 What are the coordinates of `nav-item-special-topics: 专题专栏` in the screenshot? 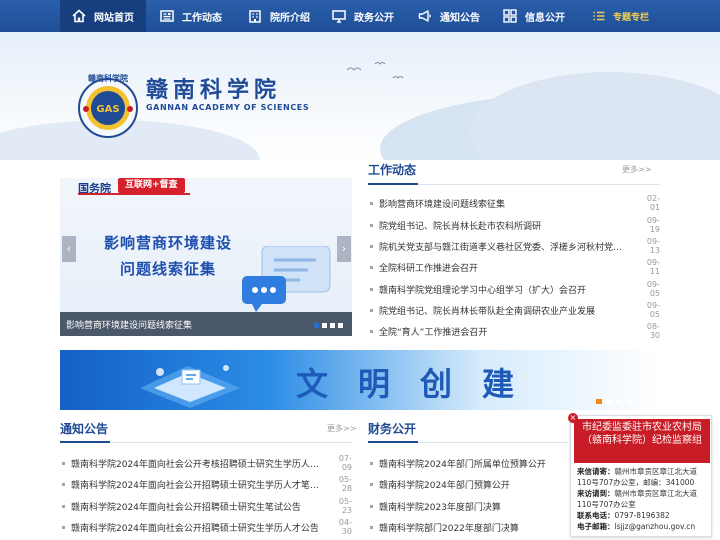 It's located at (620, 16).